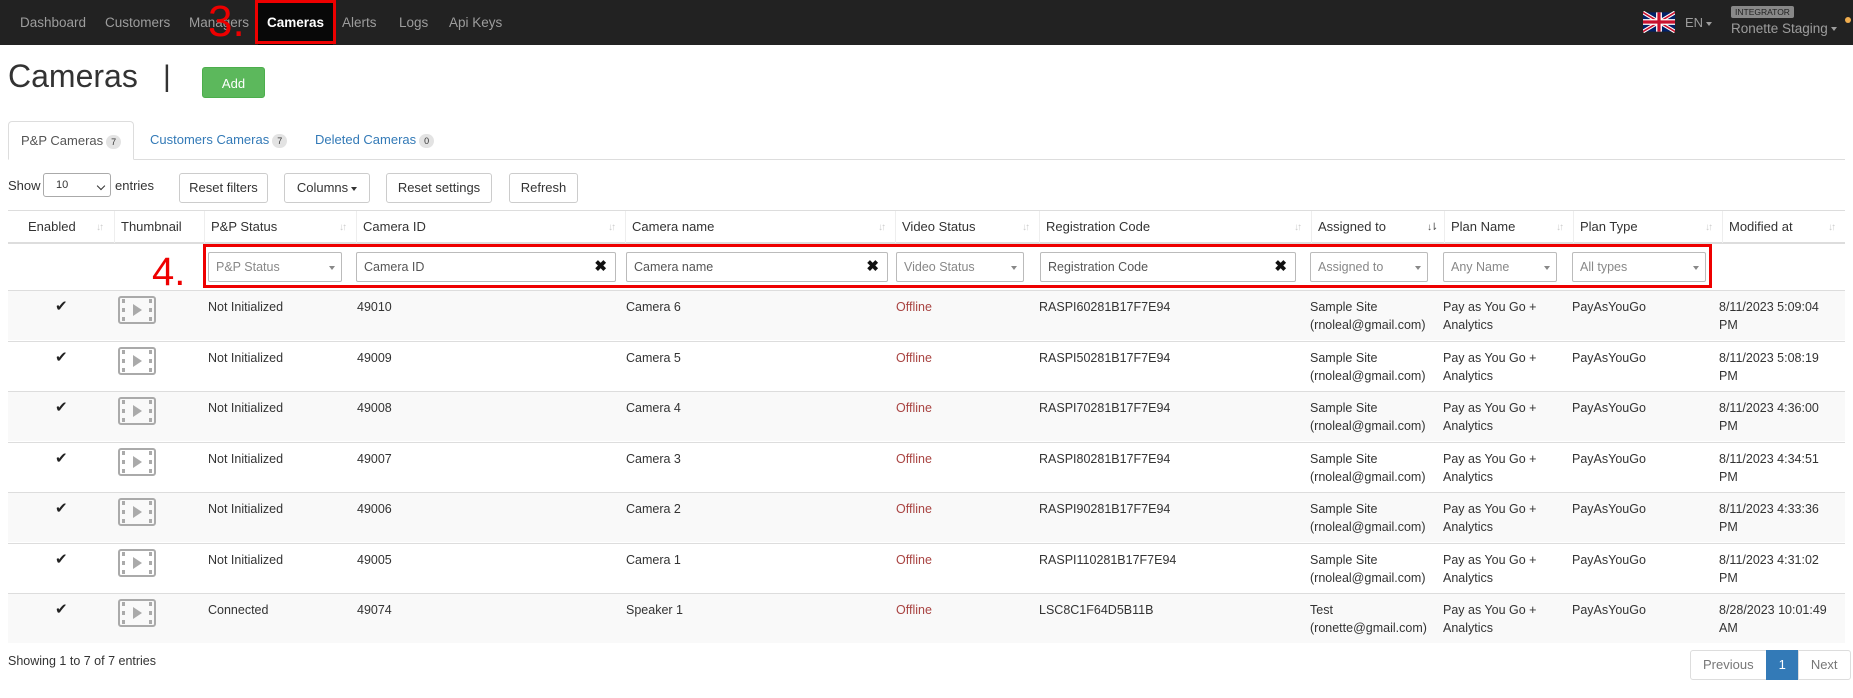 The image size is (1853, 698). Describe the element at coordinates (439, 188) in the screenshot. I see `reset-settings-button: Reset settings` at that location.